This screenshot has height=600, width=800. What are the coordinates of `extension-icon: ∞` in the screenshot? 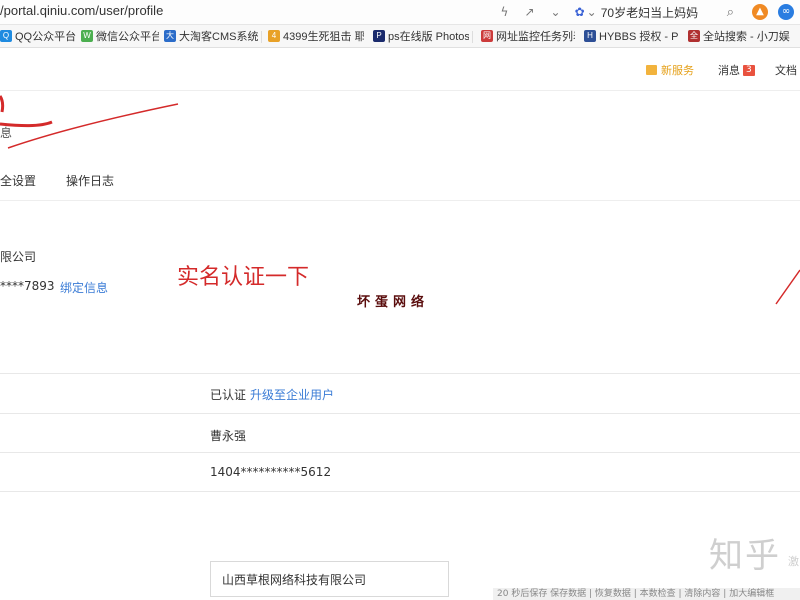 It's located at (786, 12).